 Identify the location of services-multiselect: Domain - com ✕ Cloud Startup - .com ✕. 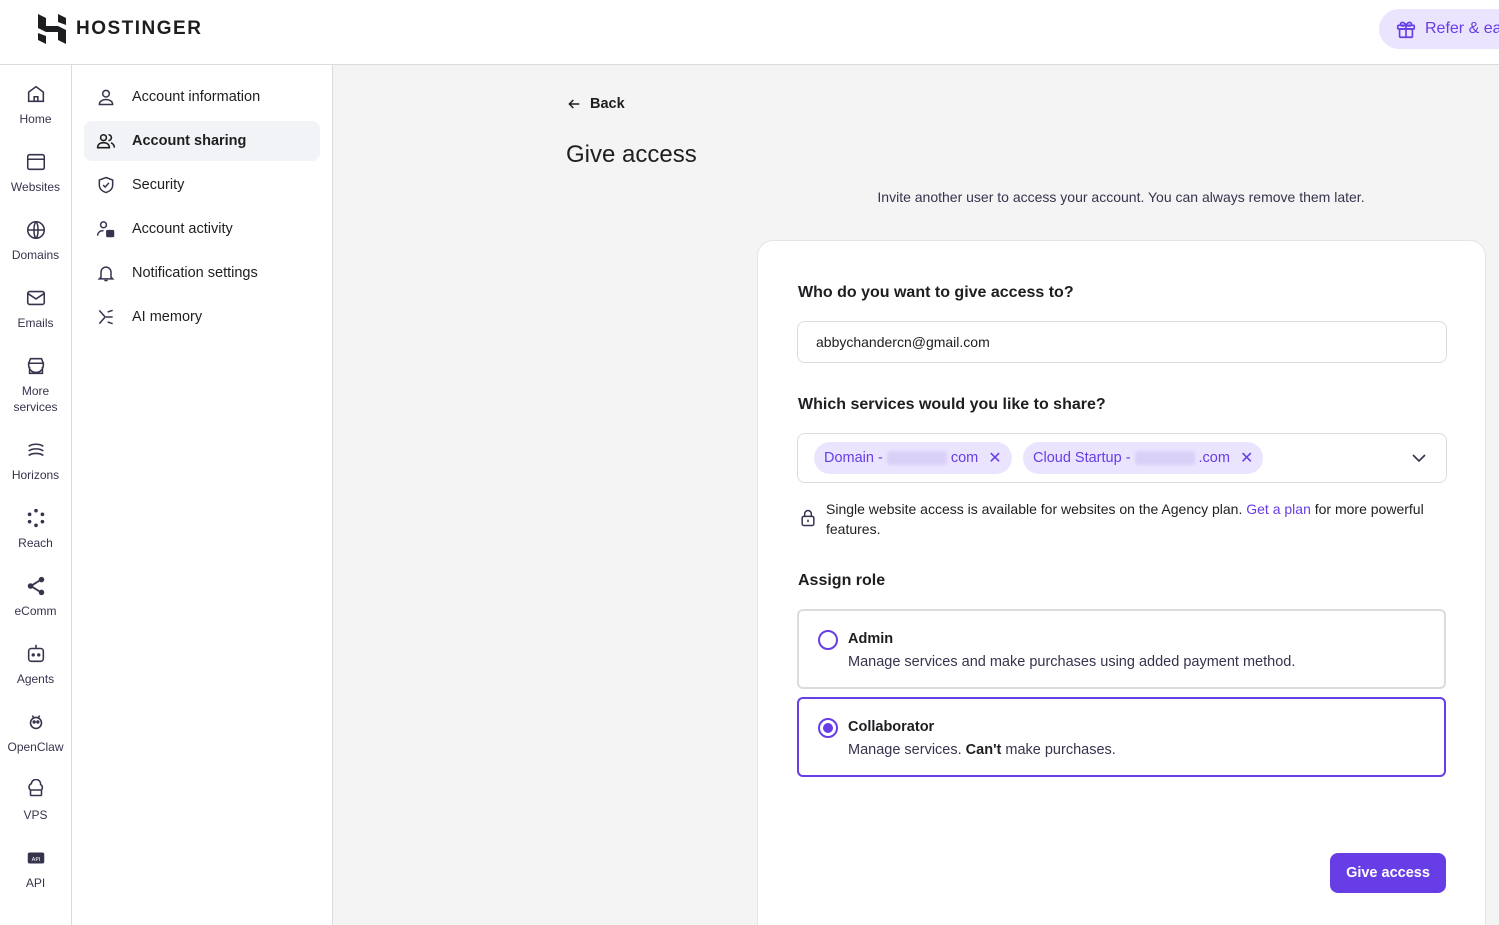
(1122, 458).